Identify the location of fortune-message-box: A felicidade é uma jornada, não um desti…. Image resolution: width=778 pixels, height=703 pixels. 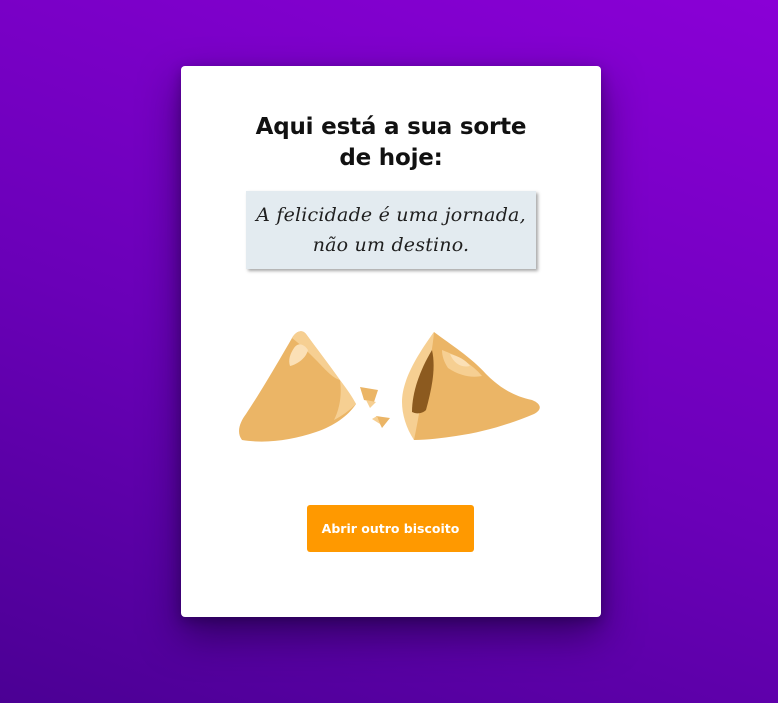
(391, 230).